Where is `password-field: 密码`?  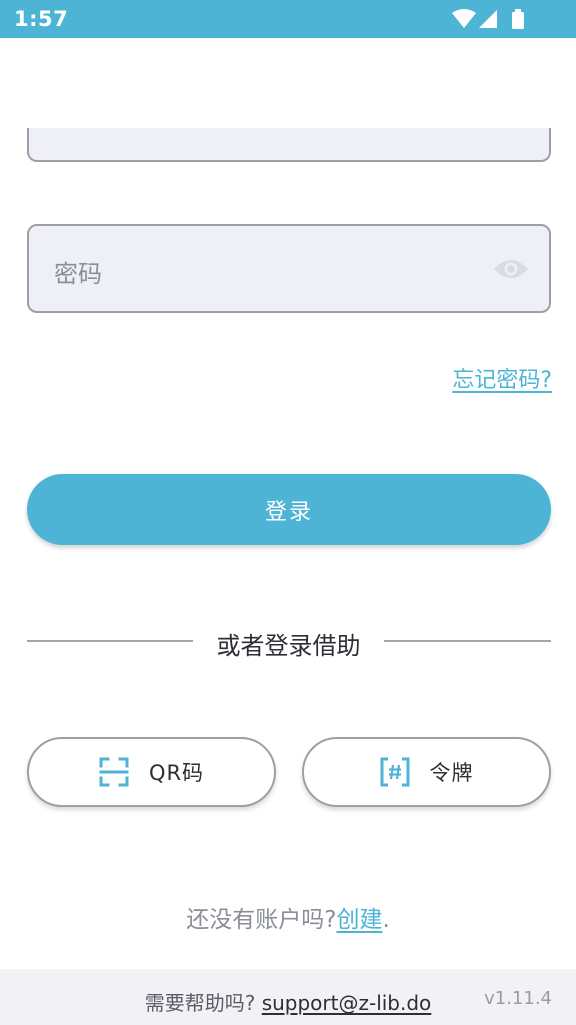
password-field: 密码 is located at coordinates (289, 268).